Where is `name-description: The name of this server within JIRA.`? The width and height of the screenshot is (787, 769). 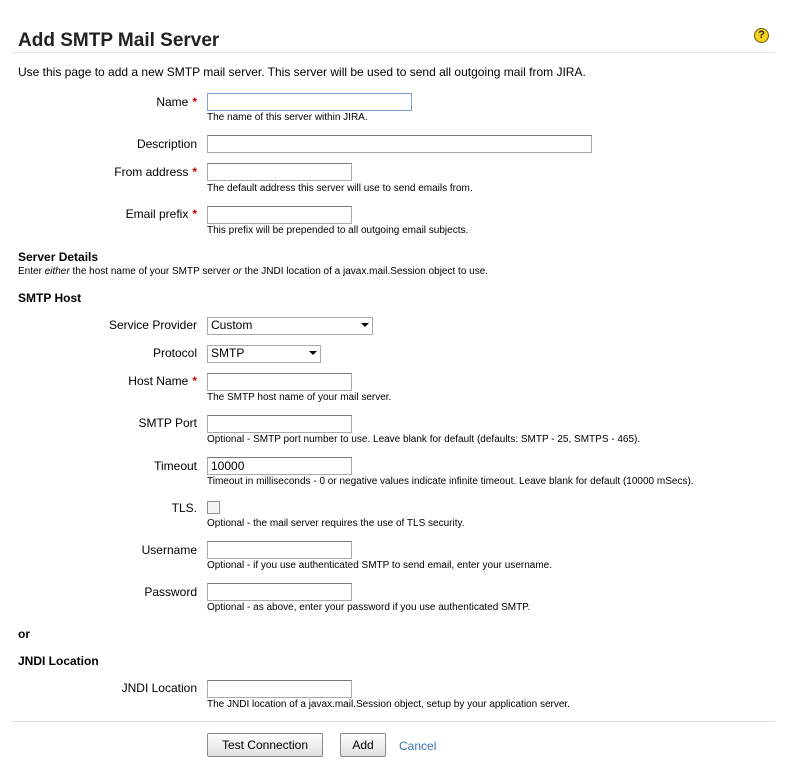 name-description: The name of this server within JIRA. is located at coordinates (287, 117).